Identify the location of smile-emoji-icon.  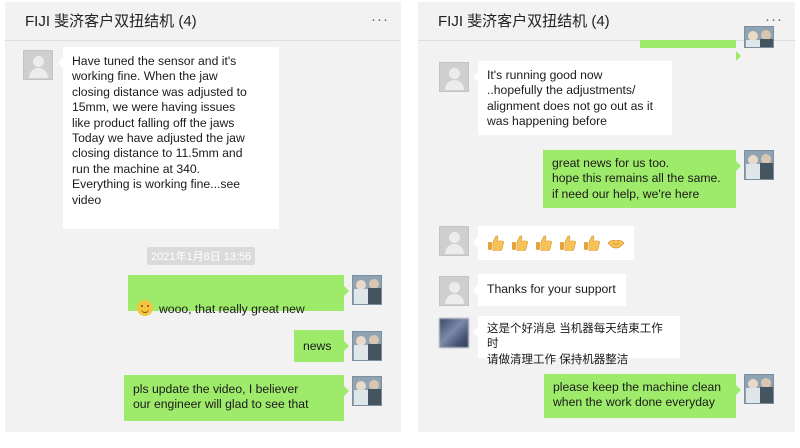
(145, 308).